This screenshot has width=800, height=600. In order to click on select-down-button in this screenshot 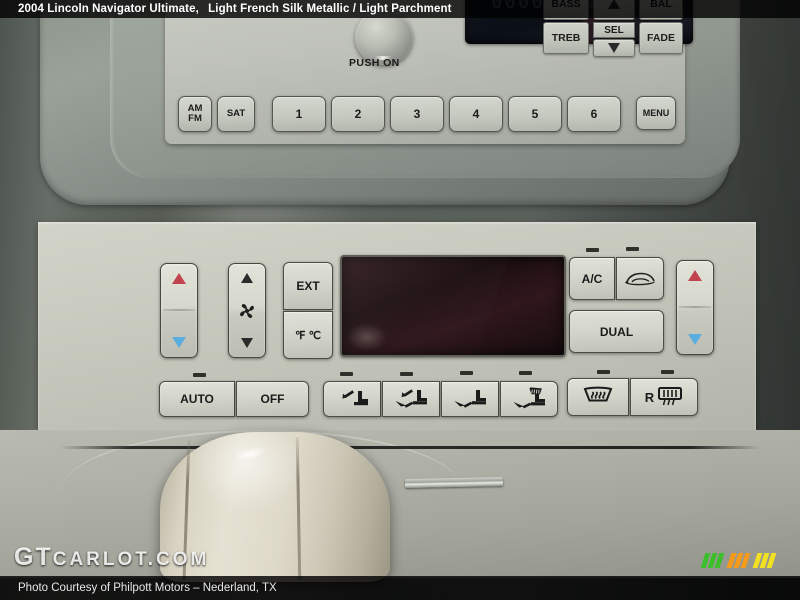, I will do `click(614, 48)`.